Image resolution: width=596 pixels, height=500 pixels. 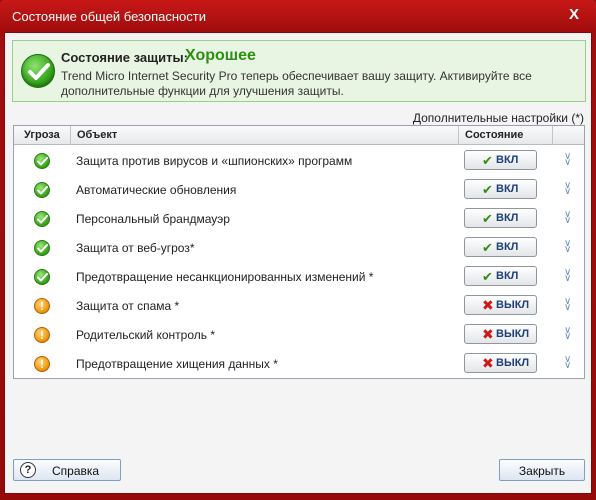 What do you see at coordinates (299, 135) in the screenshot?
I see `table-header: Угроза Объект Состояние` at bounding box center [299, 135].